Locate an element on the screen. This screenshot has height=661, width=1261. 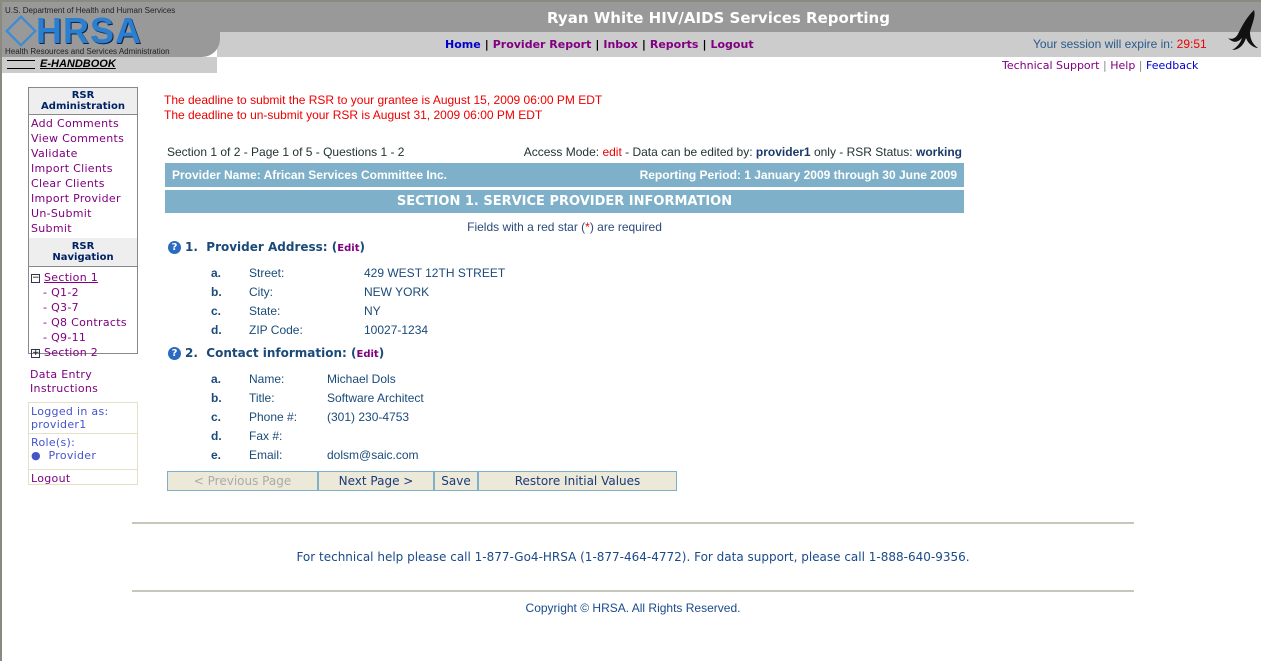
nav-home: Home is located at coordinates (463, 44).